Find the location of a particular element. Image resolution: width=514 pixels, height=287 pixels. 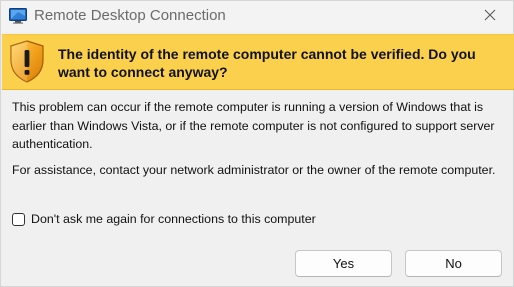

warning-shield-icon is located at coordinates (27, 61).